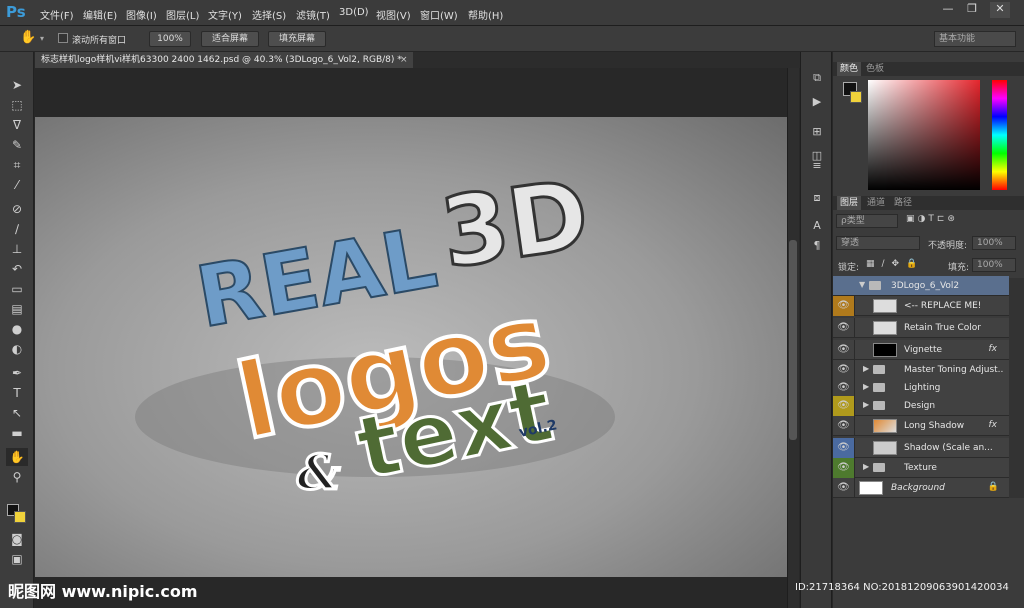 The width and height of the screenshot is (1024, 608). Describe the element at coordinates (895, 264) in the screenshot. I see `lock-icons: ▦∕✥🔒` at that location.